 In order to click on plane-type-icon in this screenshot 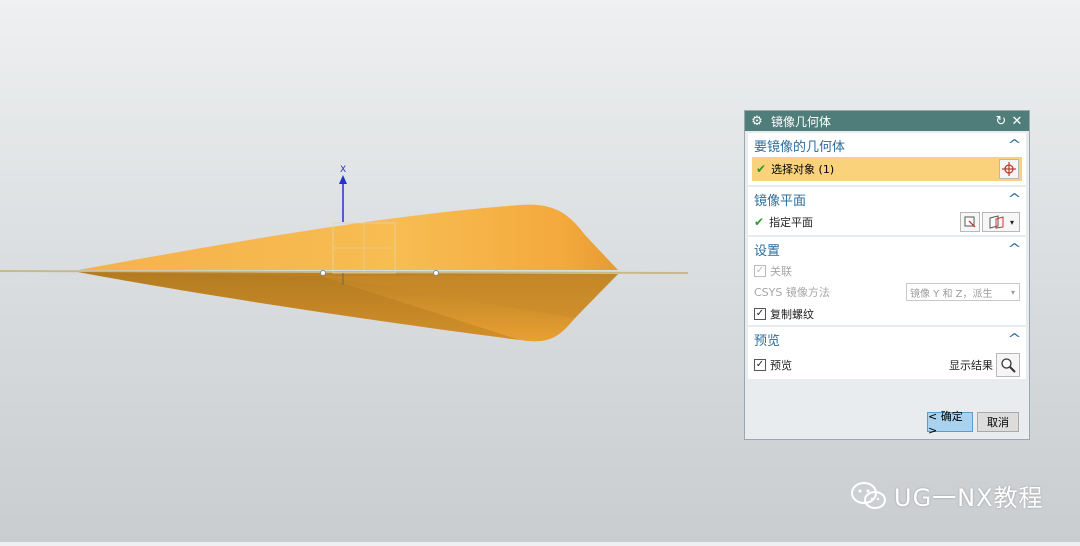, I will do `click(996, 222)`.